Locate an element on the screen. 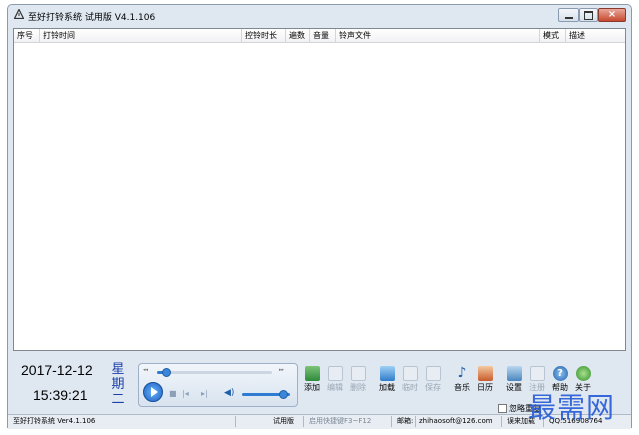 This screenshot has width=639, height=435. add-icon is located at coordinates (312, 373).